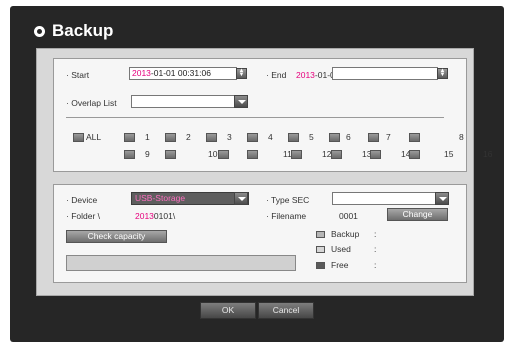 The height and width of the screenshot is (346, 509). Describe the element at coordinates (91, 103) in the screenshot. I see `overlap-list-label: · Overlap List` at that location.